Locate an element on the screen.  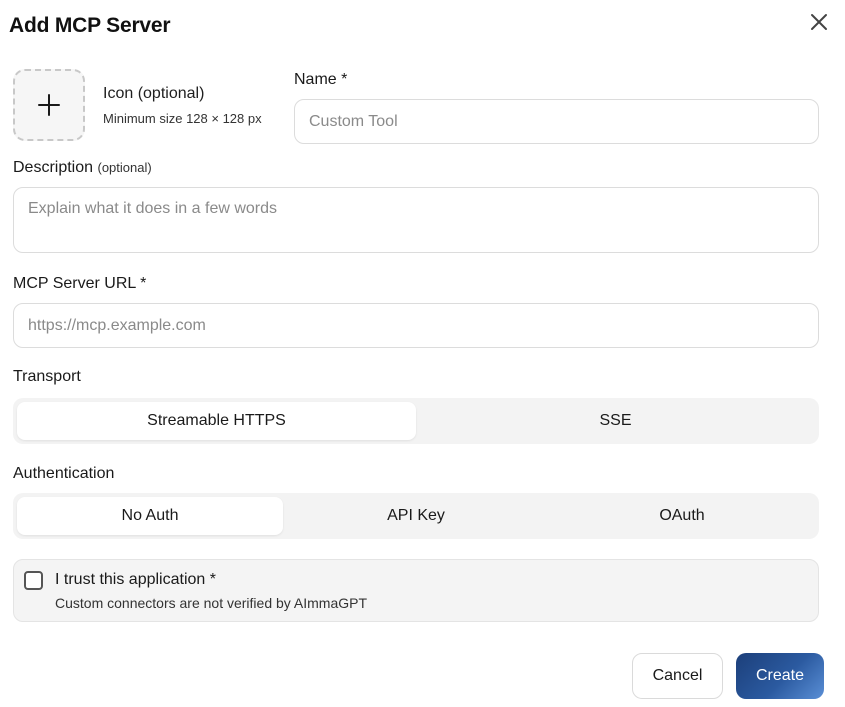
cancel-button: Cancel is located at coordinates (677, 676).